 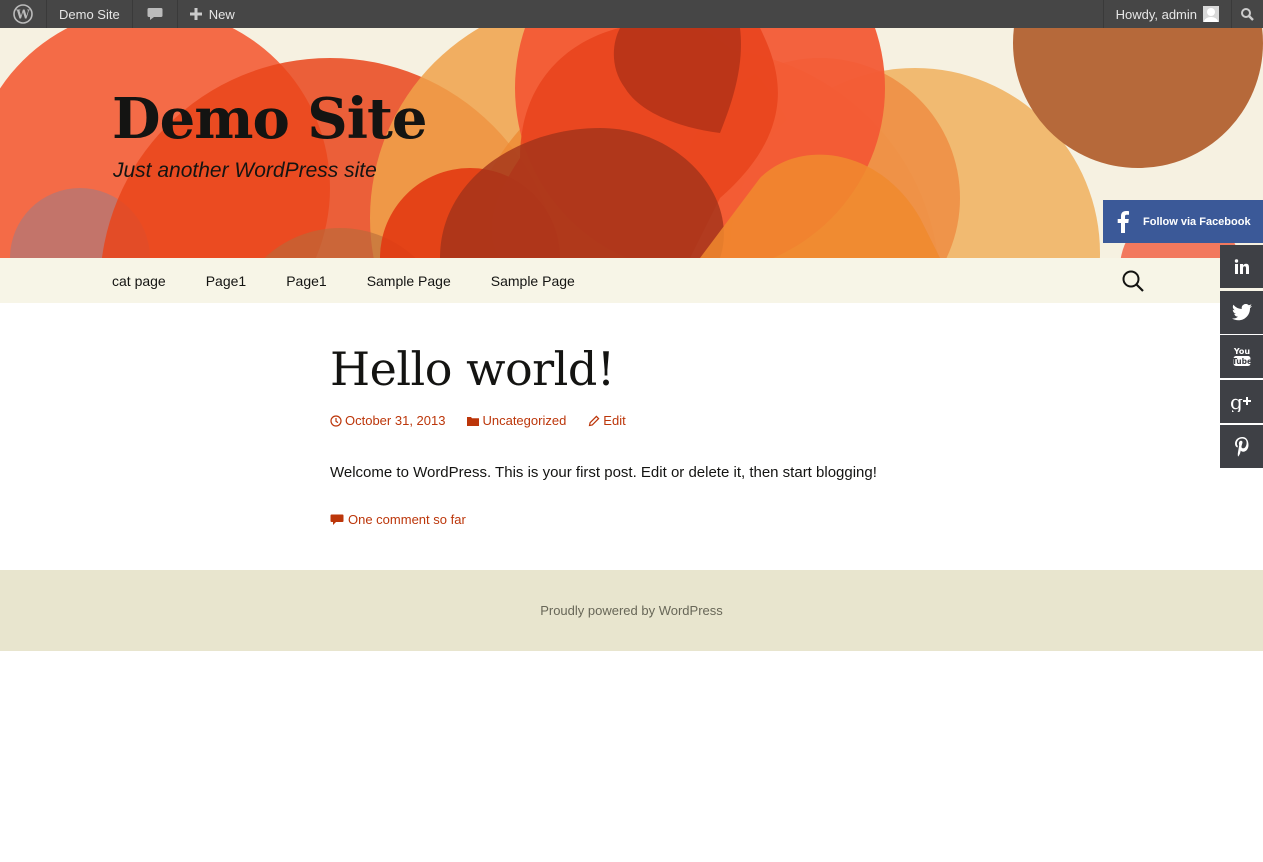 I want to click on google-plus-icon: g, so click(x=1240, y=402).